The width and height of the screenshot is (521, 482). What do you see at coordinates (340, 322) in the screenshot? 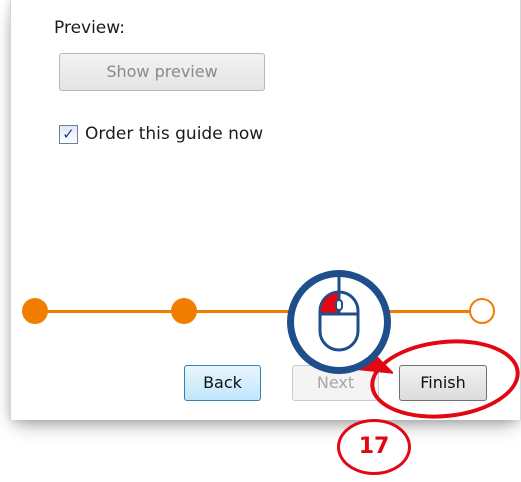
I see `mouse-left-click-icon` at bounding box center [340, 322].